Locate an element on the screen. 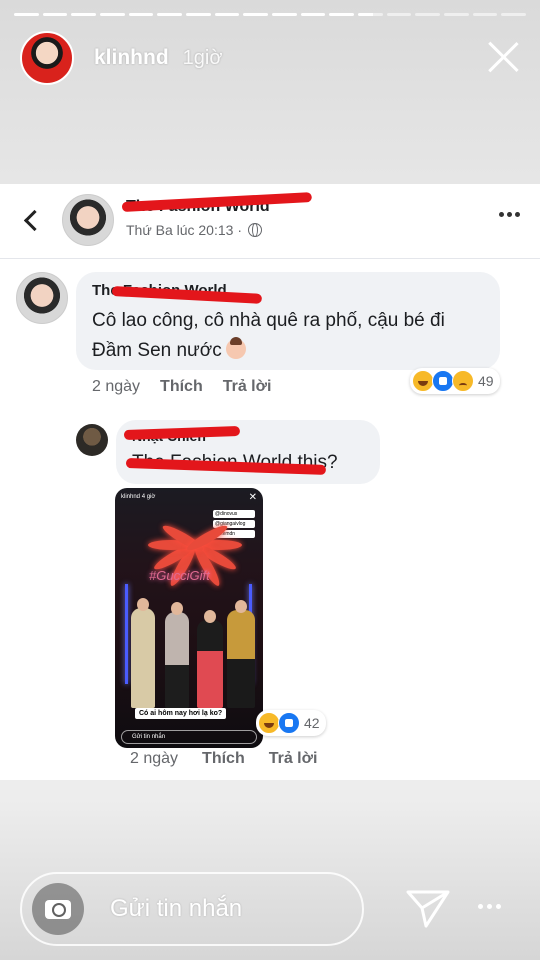 The image size is (540, 960). like-reply-button: Thích is located at coordinates (223, 759).